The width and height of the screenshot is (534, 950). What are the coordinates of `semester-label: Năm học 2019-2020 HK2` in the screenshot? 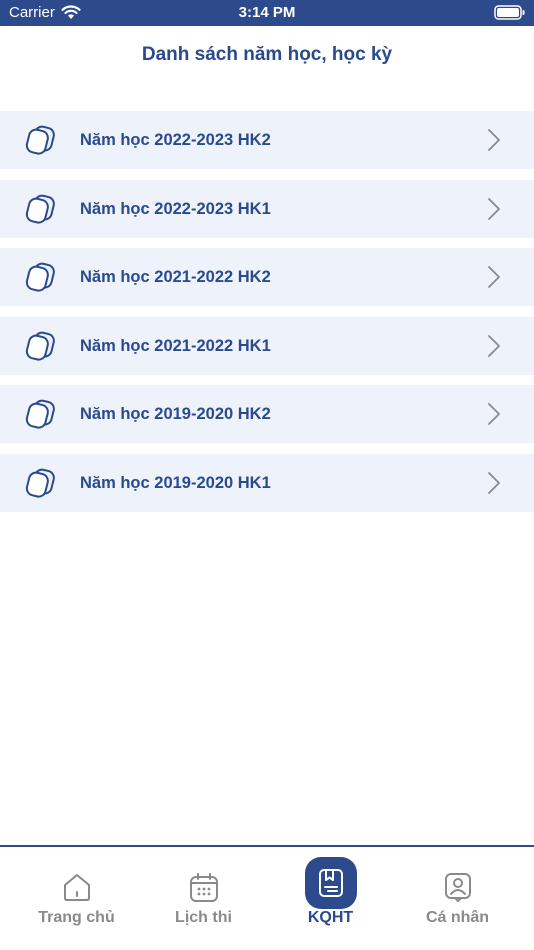 It's located at (175, 414).